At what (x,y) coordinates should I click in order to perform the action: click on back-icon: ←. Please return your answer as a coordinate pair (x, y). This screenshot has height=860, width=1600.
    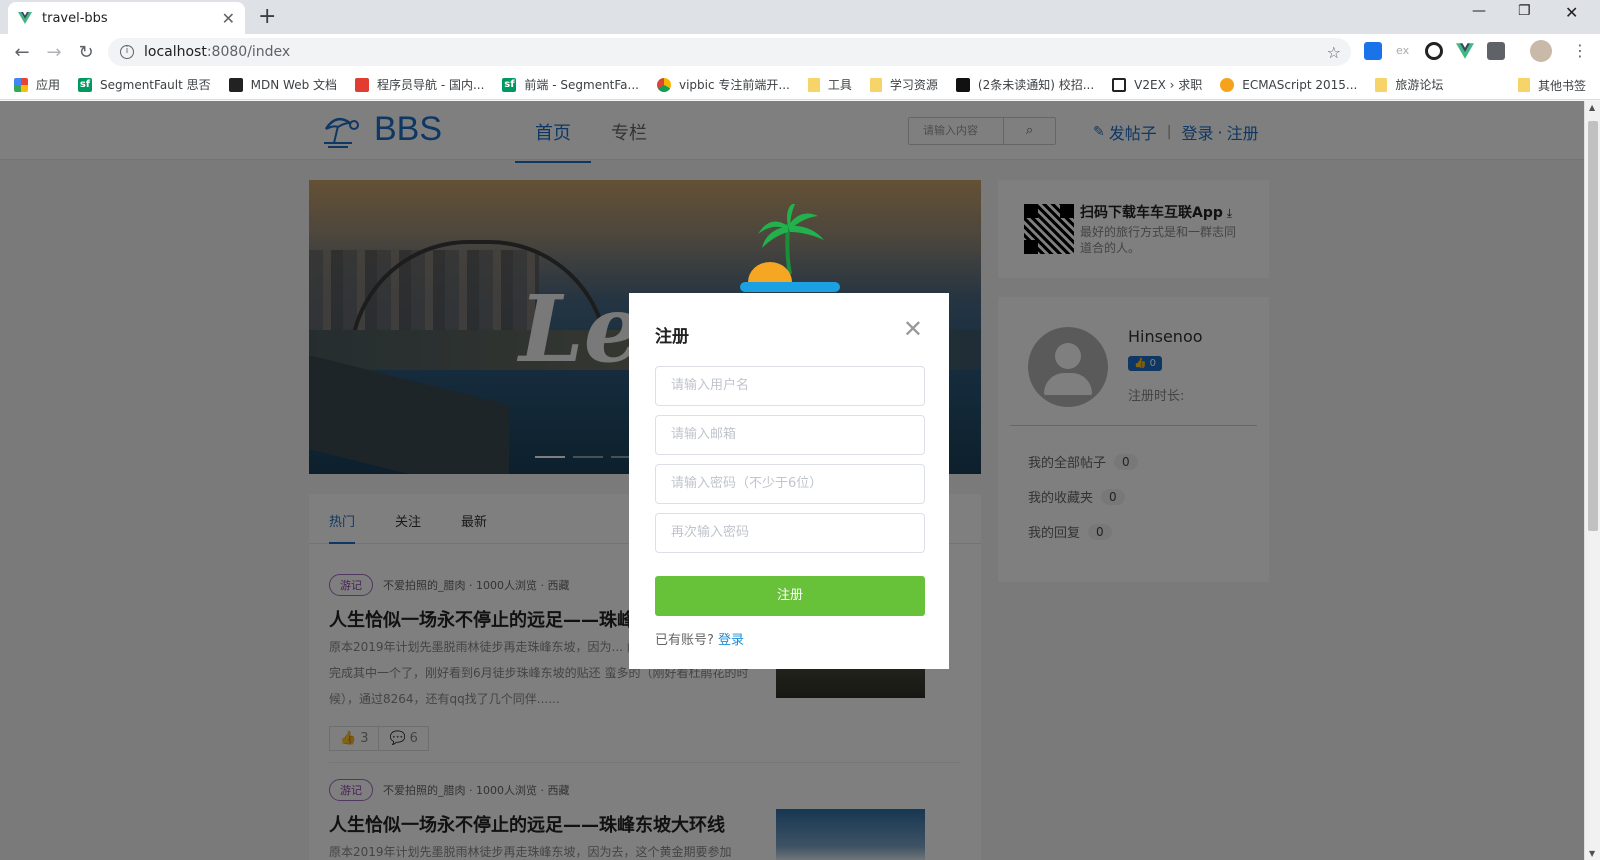
    Looking at the image, I should click on (22, 52).